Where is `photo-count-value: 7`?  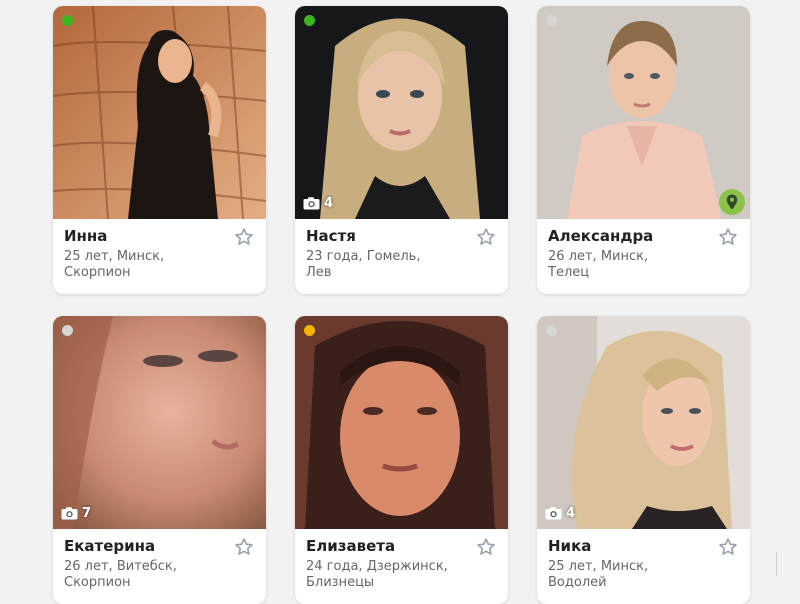
photo-count-value: 7 is located at coordinates (87, 513).